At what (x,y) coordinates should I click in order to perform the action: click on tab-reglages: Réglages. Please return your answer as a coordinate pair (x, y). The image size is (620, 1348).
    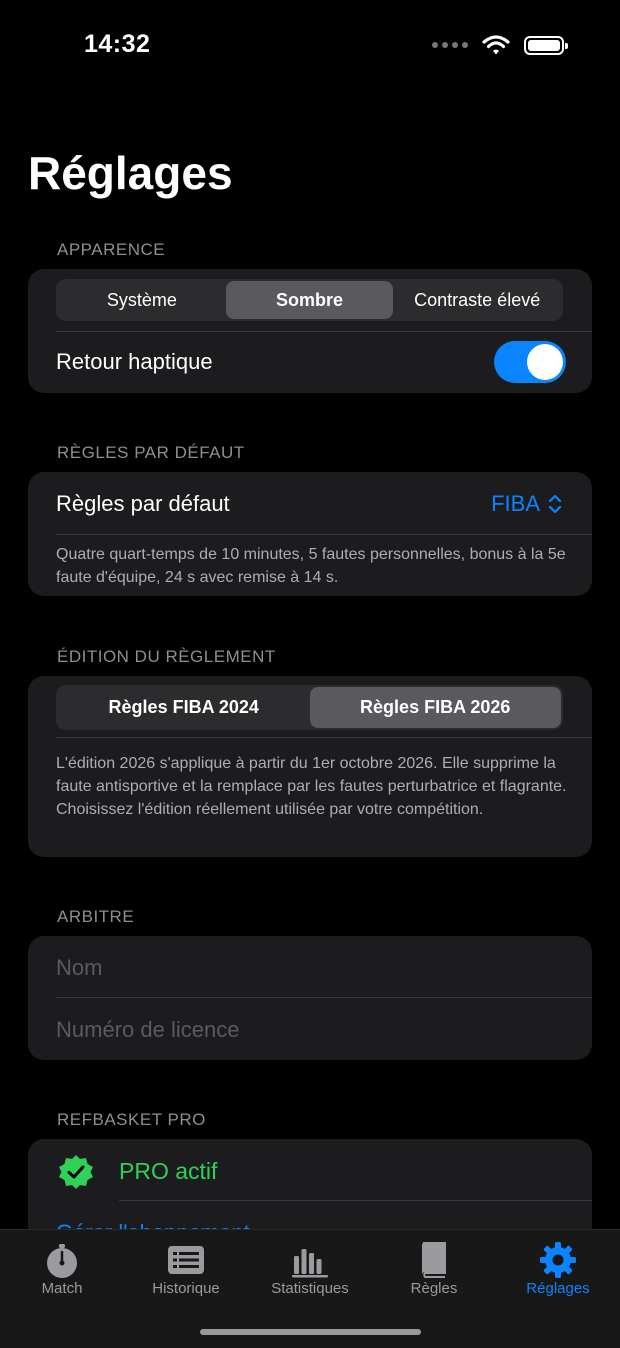
    Looking at the image, I should click on (558, 1270).